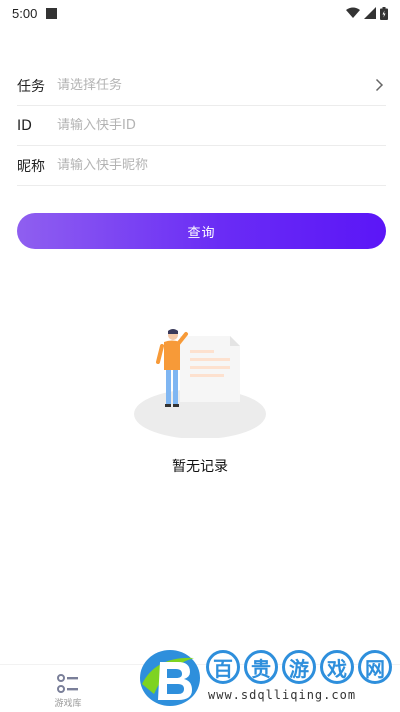  What do you see at coordinates (200, 13) in the screenshot?
I see `status-bar: 5:00` at bounding box center [200, 13].